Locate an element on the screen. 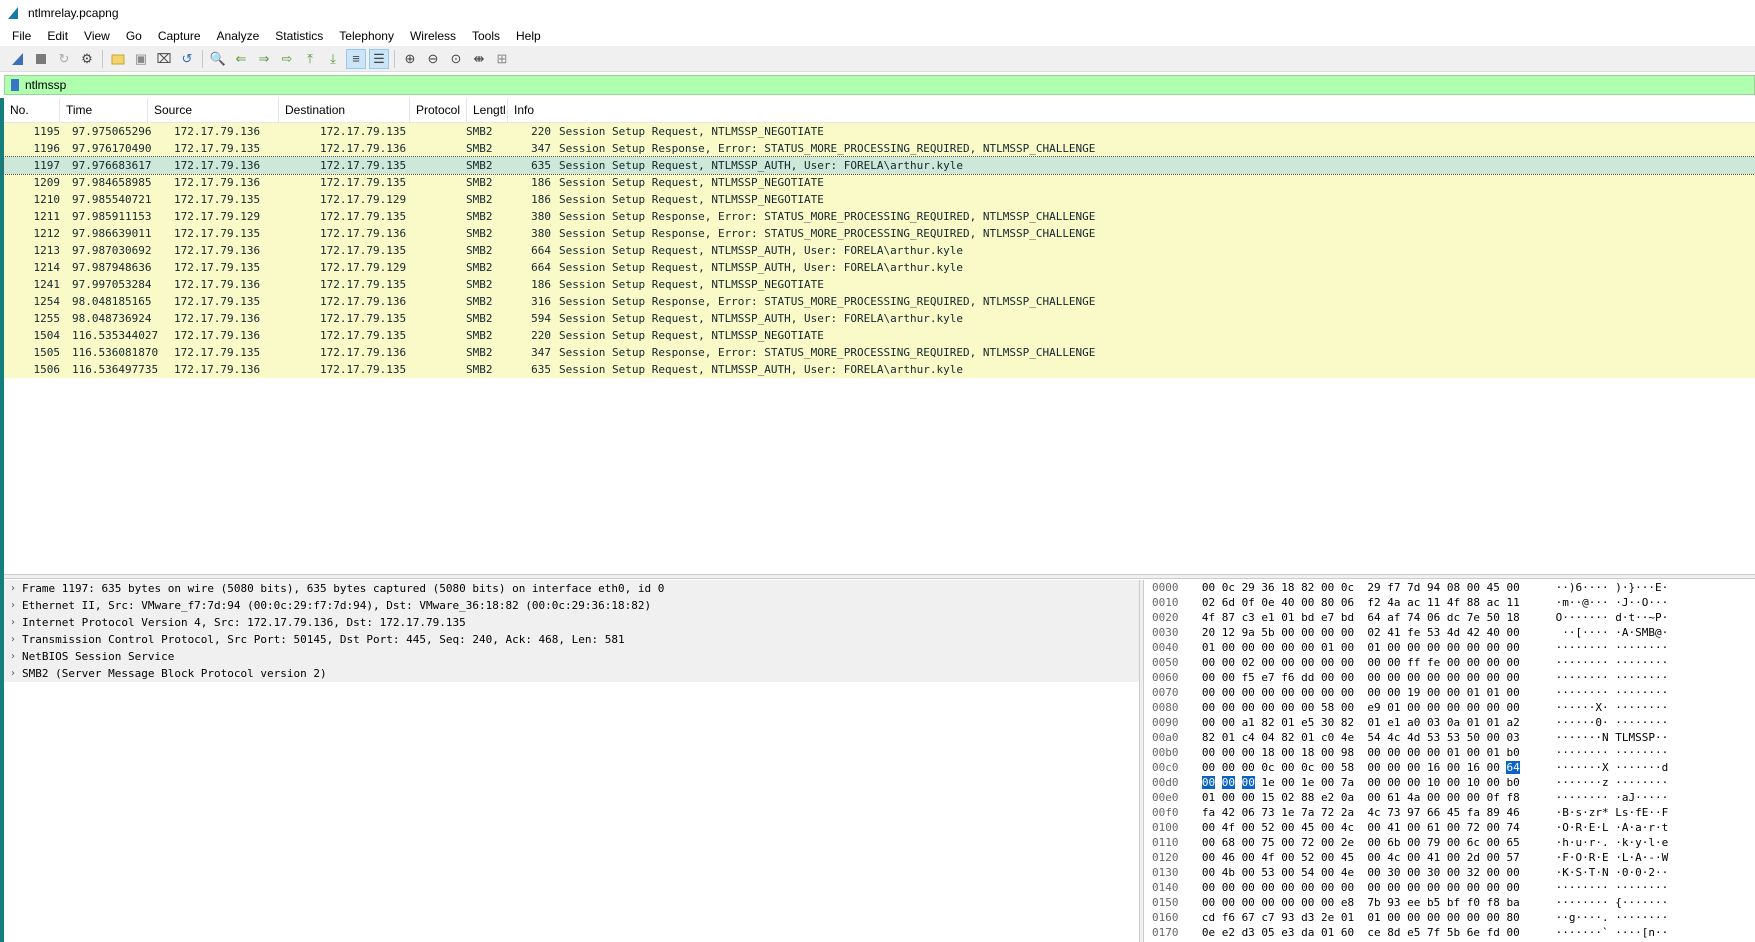  byte-ascii: ·······X ·······d is located at coordinates (1655, 767).